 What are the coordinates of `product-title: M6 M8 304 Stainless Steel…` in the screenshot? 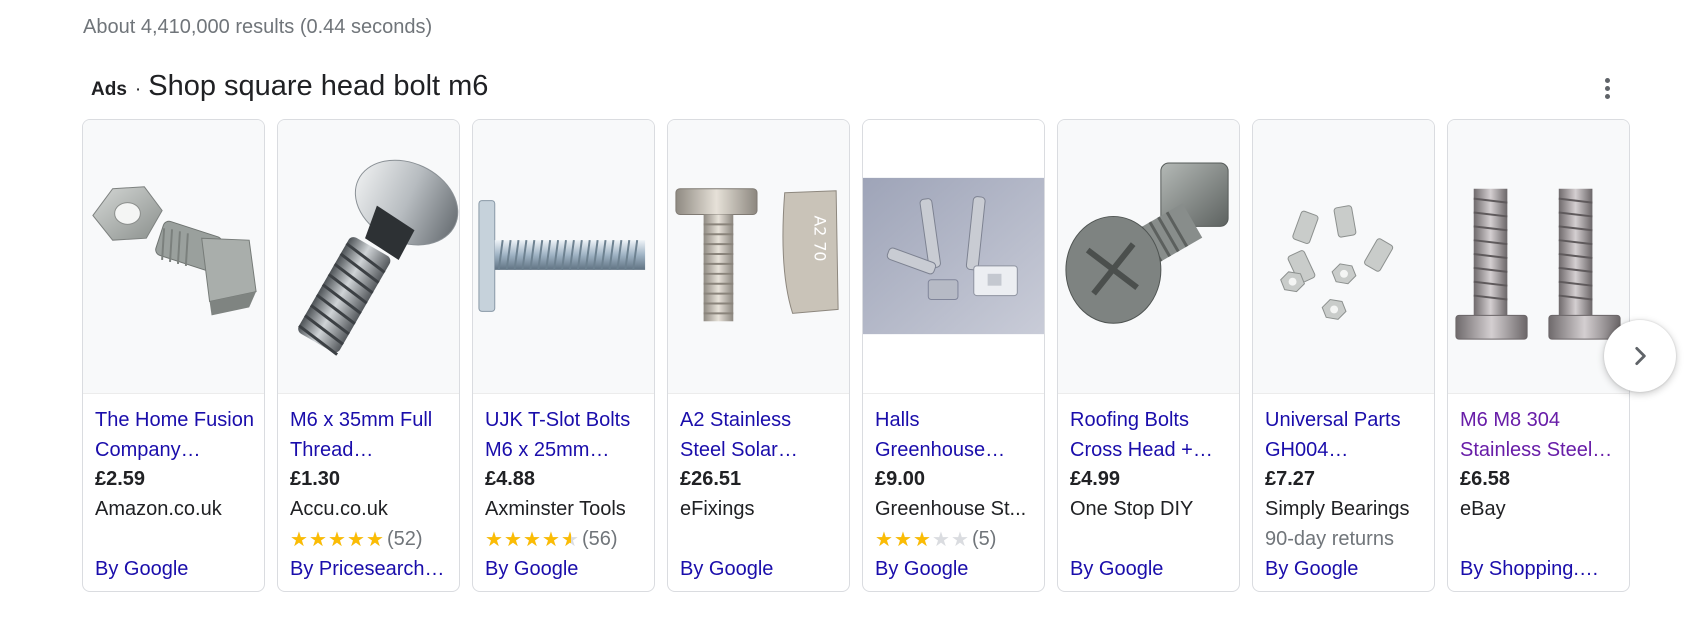 It's located at (1540, 435).